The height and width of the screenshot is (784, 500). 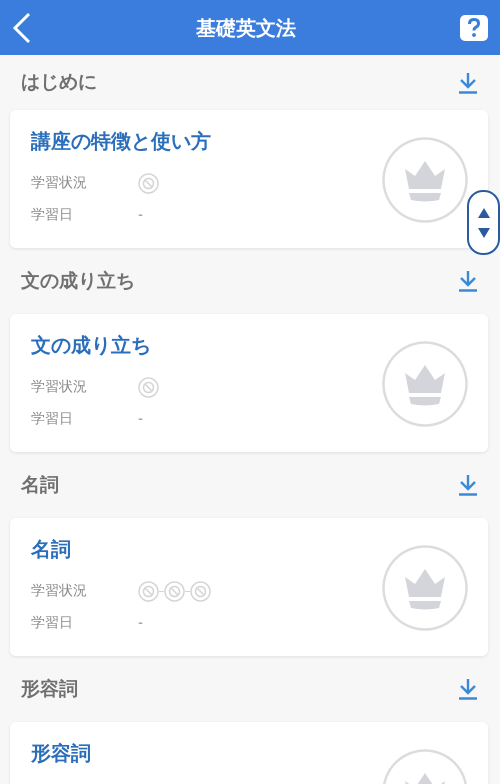 I want to click on lesson-title: 名詞, so click(x=51, y=549).